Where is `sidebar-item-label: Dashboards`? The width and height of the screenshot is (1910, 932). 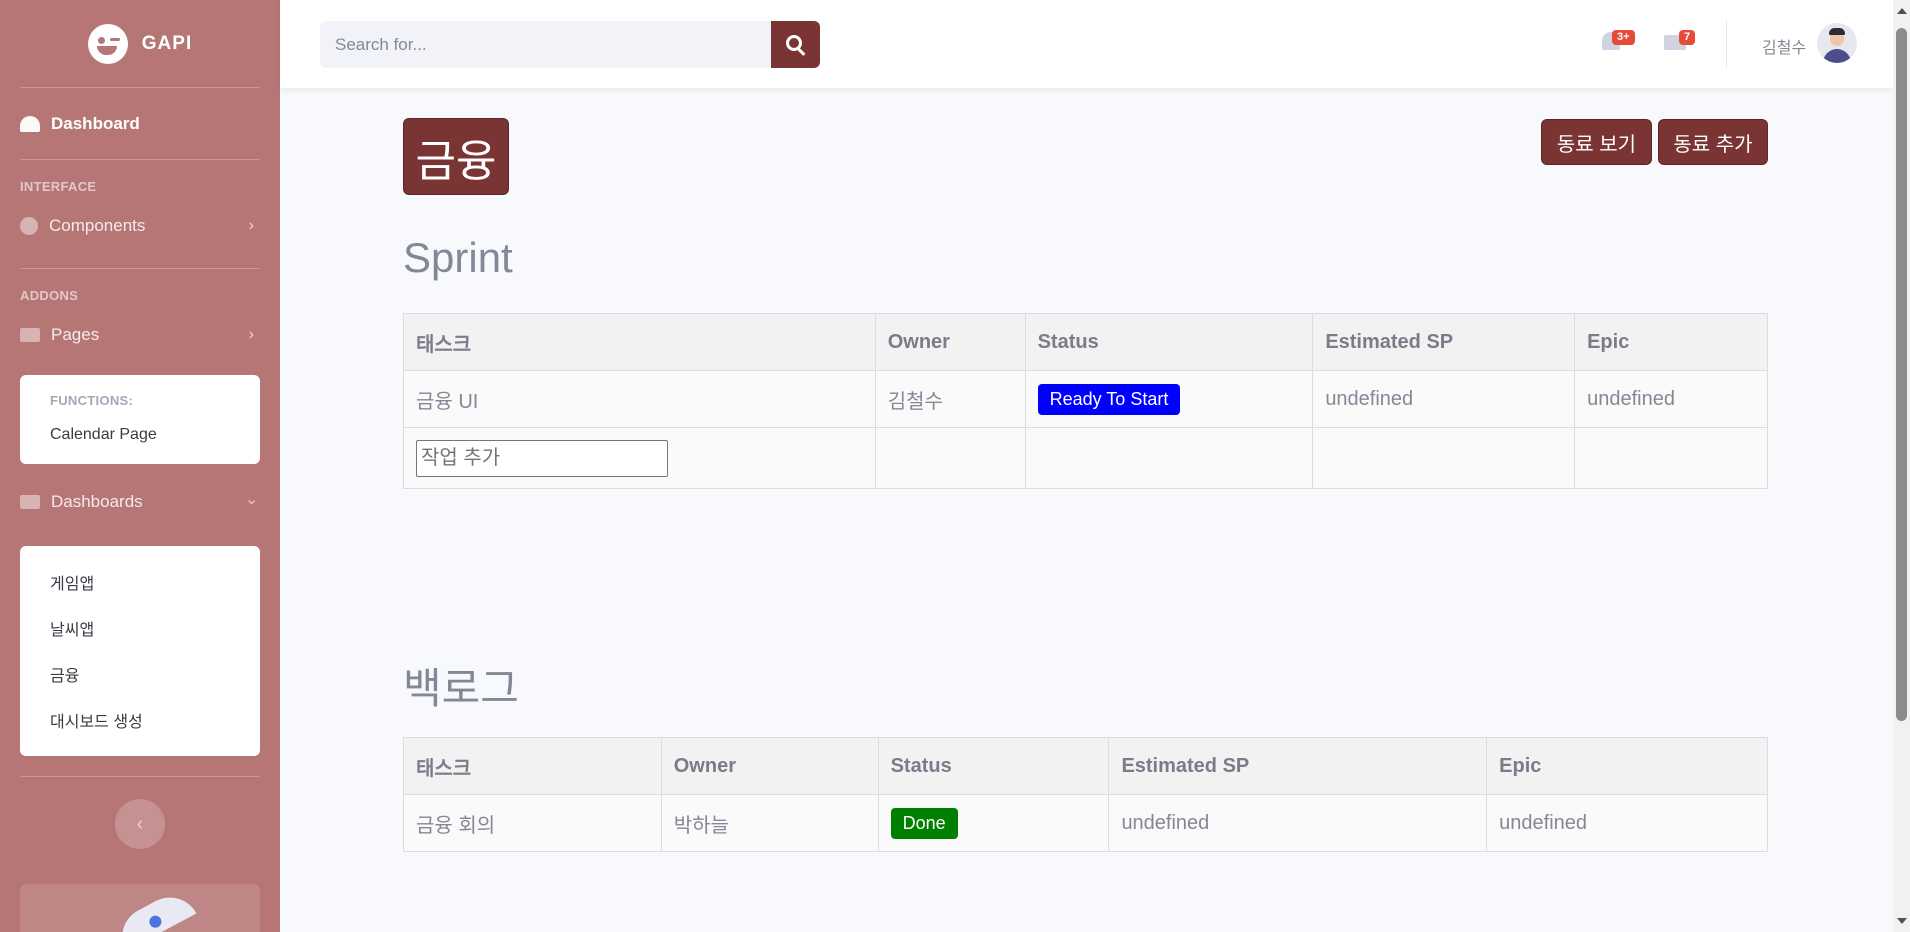
sidebar-item-label: Dashboards is located at coordinates (97, 501).